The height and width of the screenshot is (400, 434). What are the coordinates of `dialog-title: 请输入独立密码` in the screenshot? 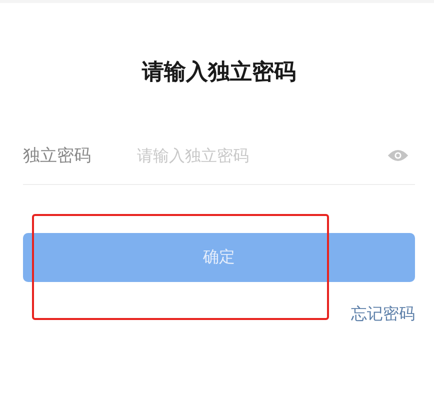 It's located at (218, 73).